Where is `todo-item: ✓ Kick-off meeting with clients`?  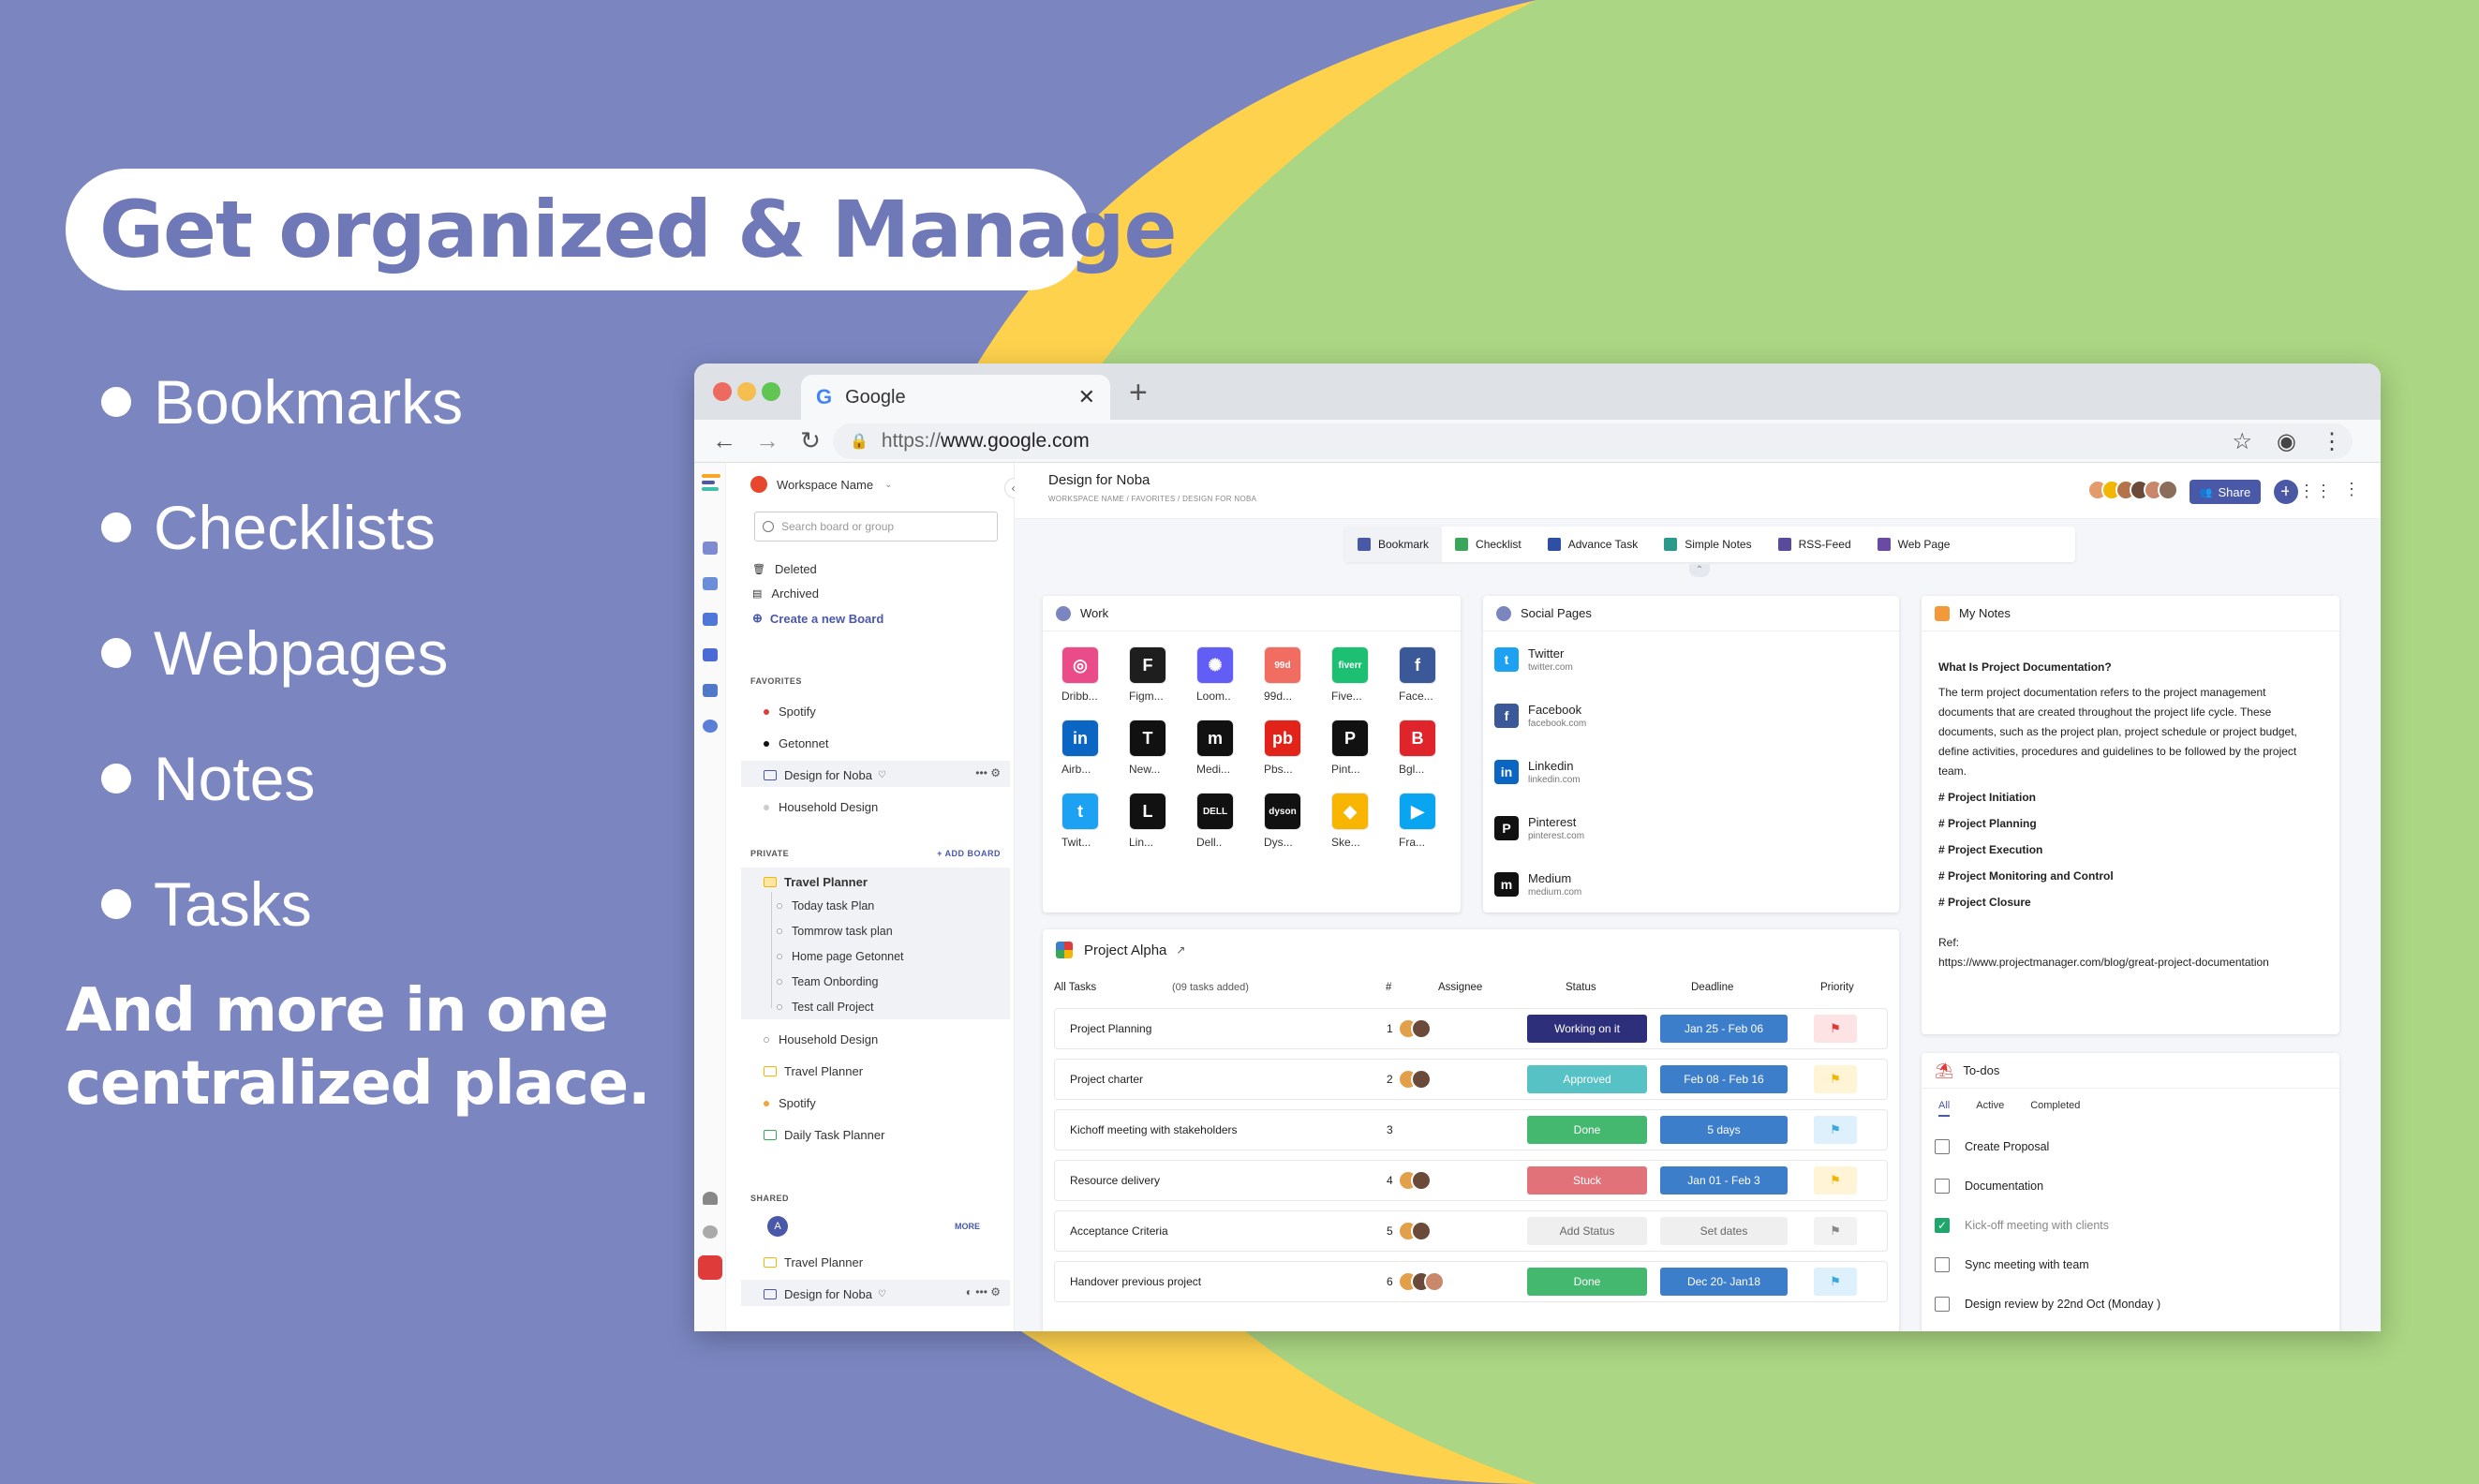 todo-item: ✓ Kick-off meeting with clients is located at coordinates (2022, 1225).